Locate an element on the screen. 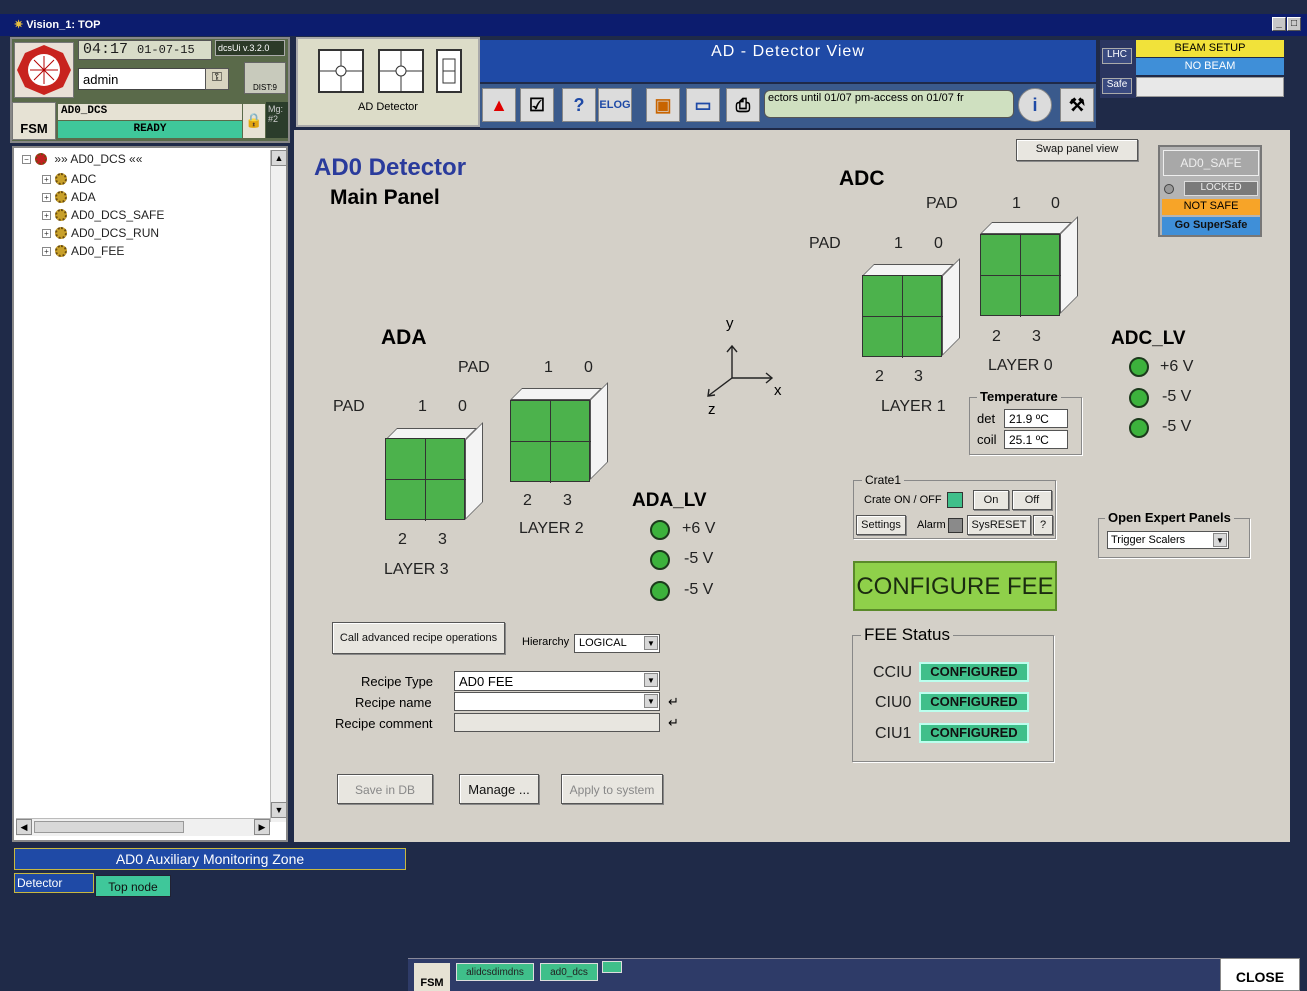  bottom-fsm-button: FSM is located at coordinates (432, 977).